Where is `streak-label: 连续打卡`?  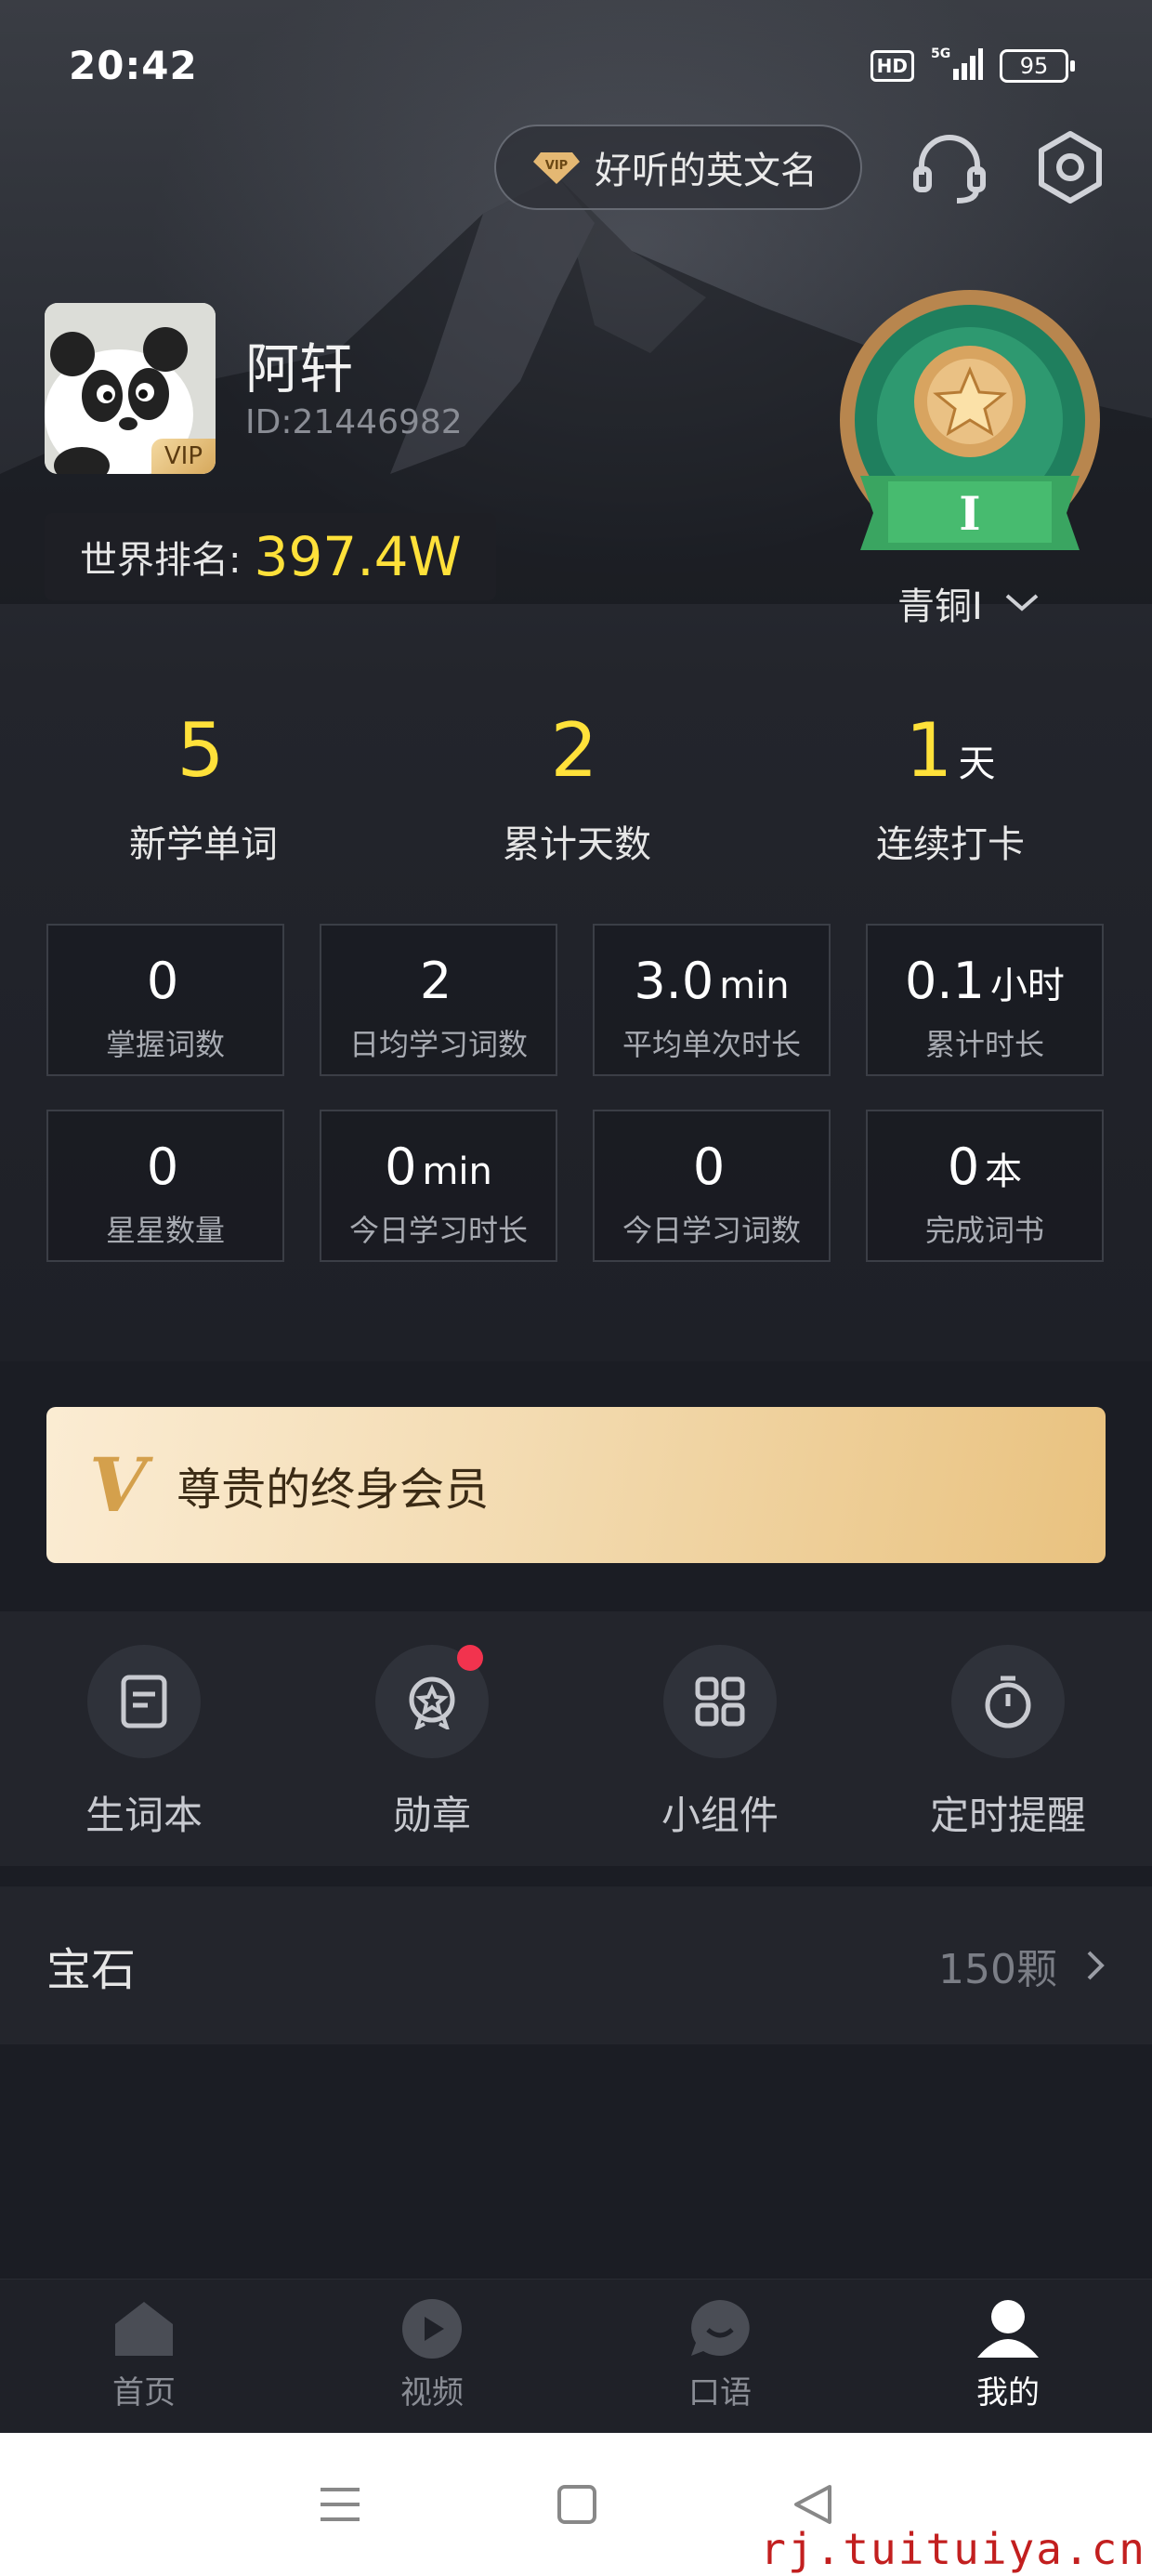
streak-label: 连续打卡 is located at coordinates (950, 844).